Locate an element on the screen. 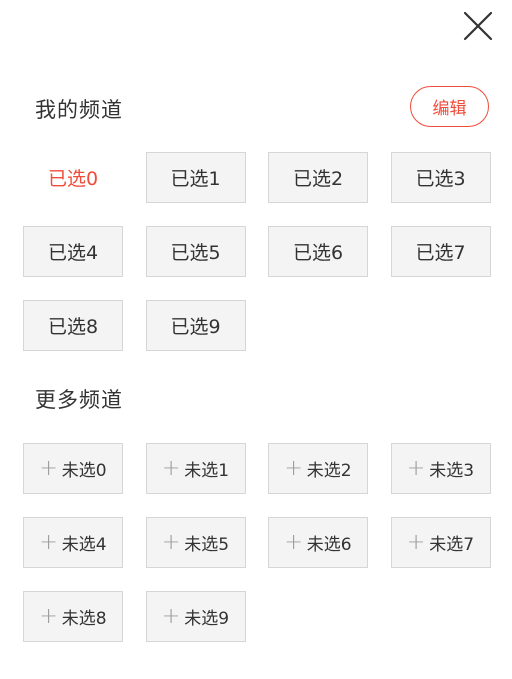 The width and height of the screenshot is (512, 679). more-channel-label: 未选2 is located at coordinates (329, 471).